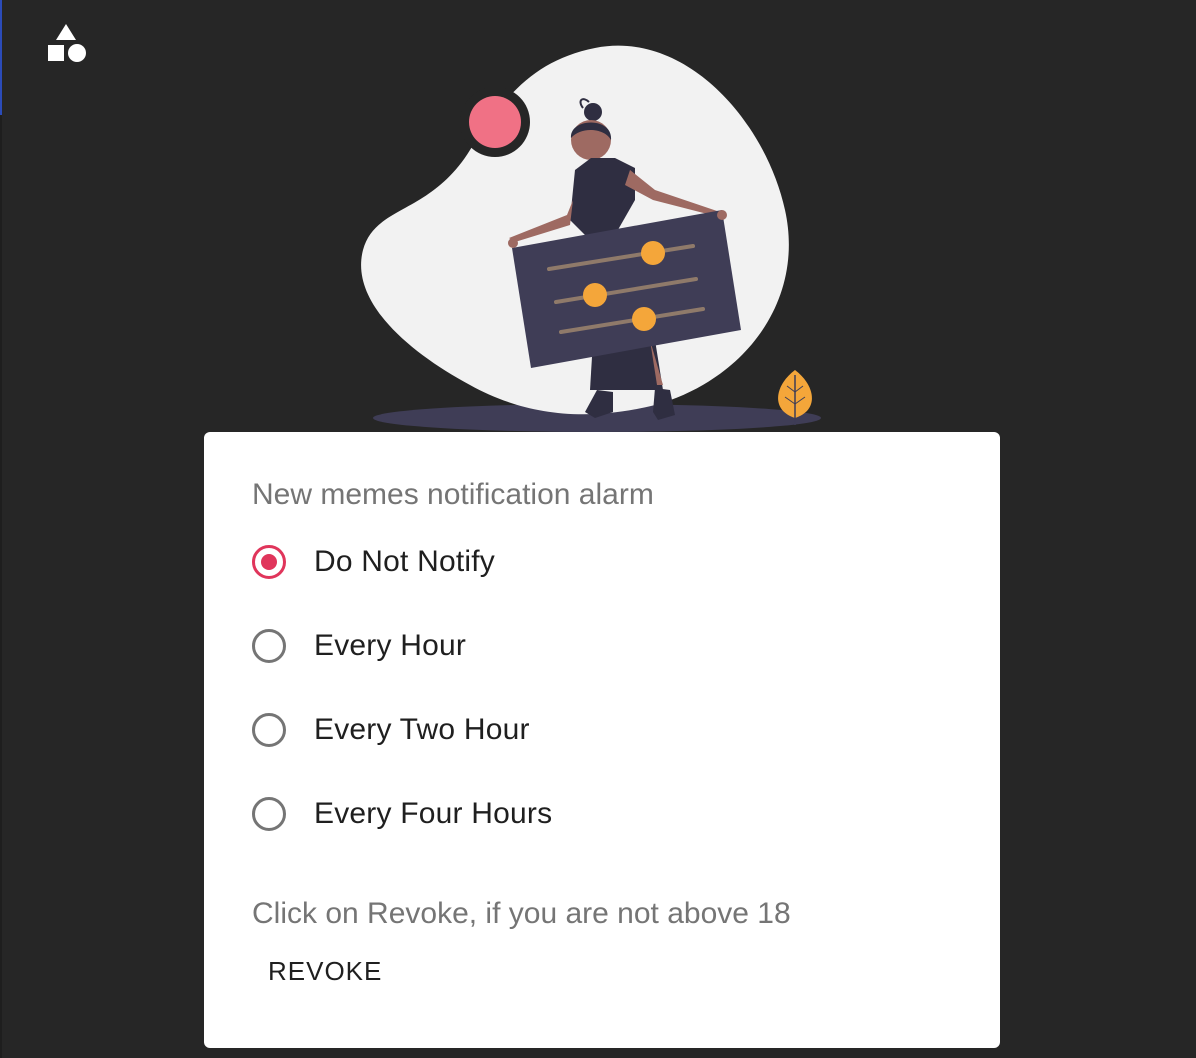  I want to click on radio-option-every-four-hours: Every Four Hours, so click(602, 814).